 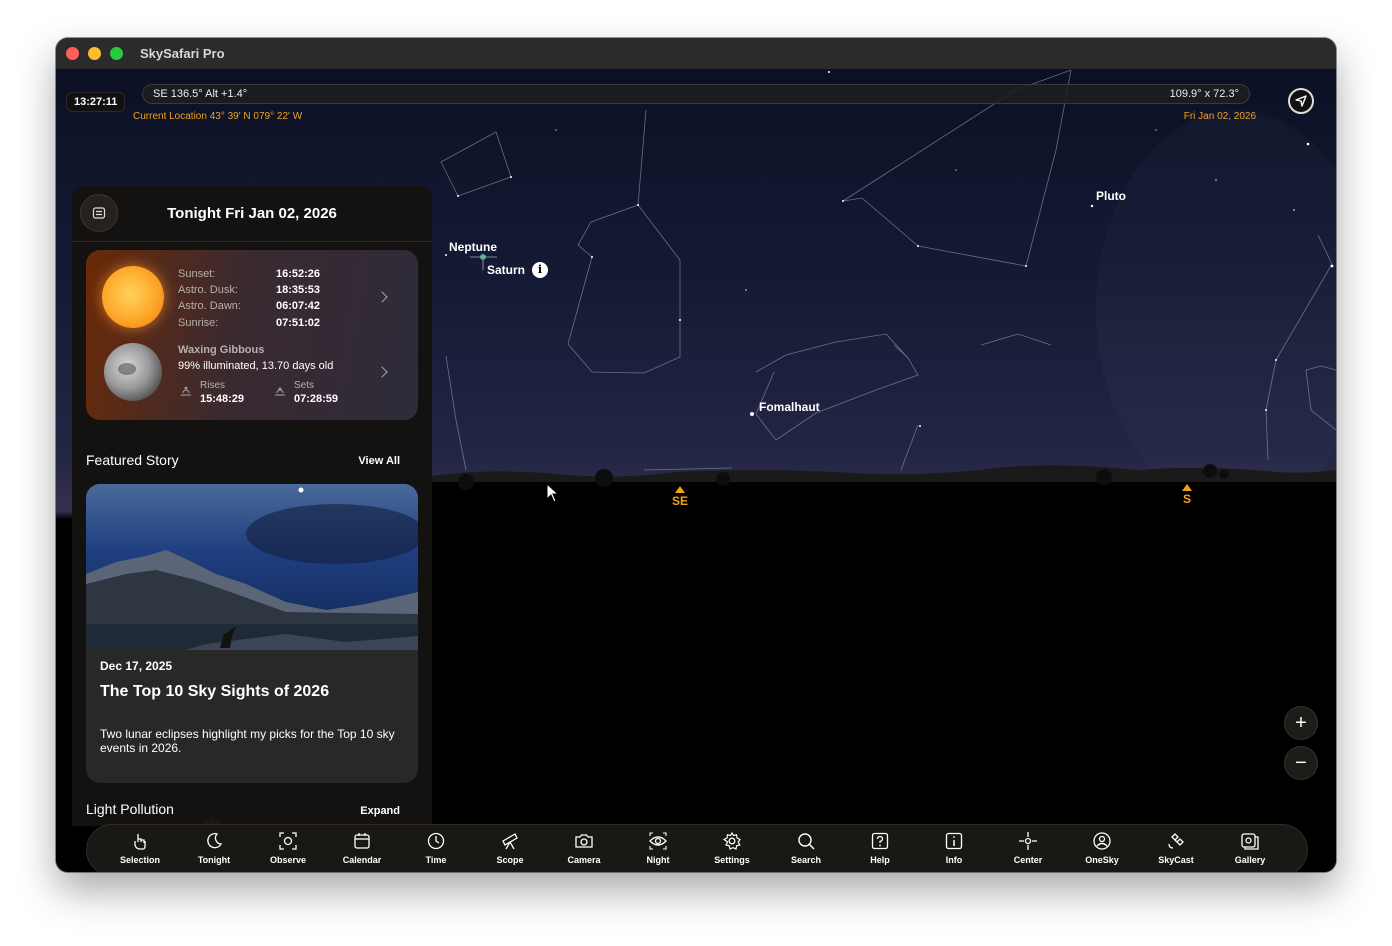 I want to click on location-arrow-button, so click(x=1301, y=101).